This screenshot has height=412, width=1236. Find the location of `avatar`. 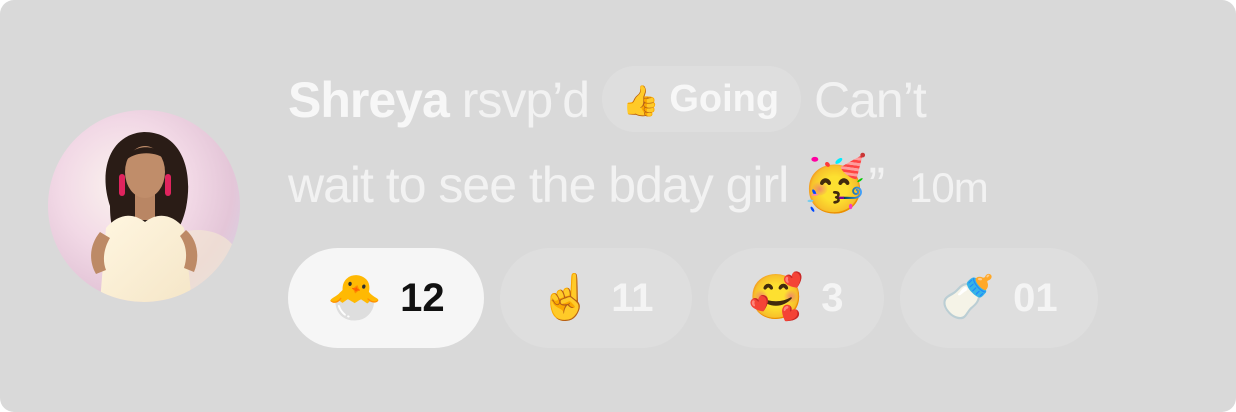

avatar is located at coordinates (144, 206).